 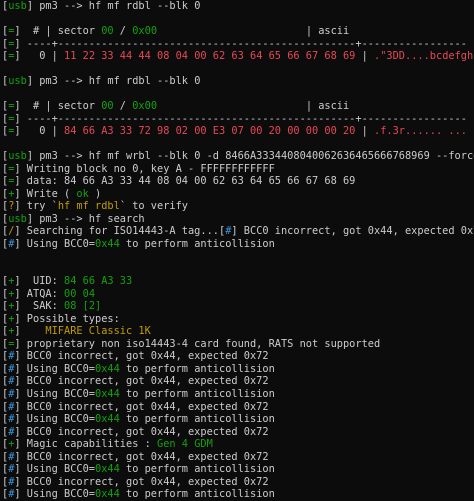 What do you see at coordinates (85, 444) in the screenshot?
I see `line-segment: ] Magic capabilities :` at bounding box center [85, 444].